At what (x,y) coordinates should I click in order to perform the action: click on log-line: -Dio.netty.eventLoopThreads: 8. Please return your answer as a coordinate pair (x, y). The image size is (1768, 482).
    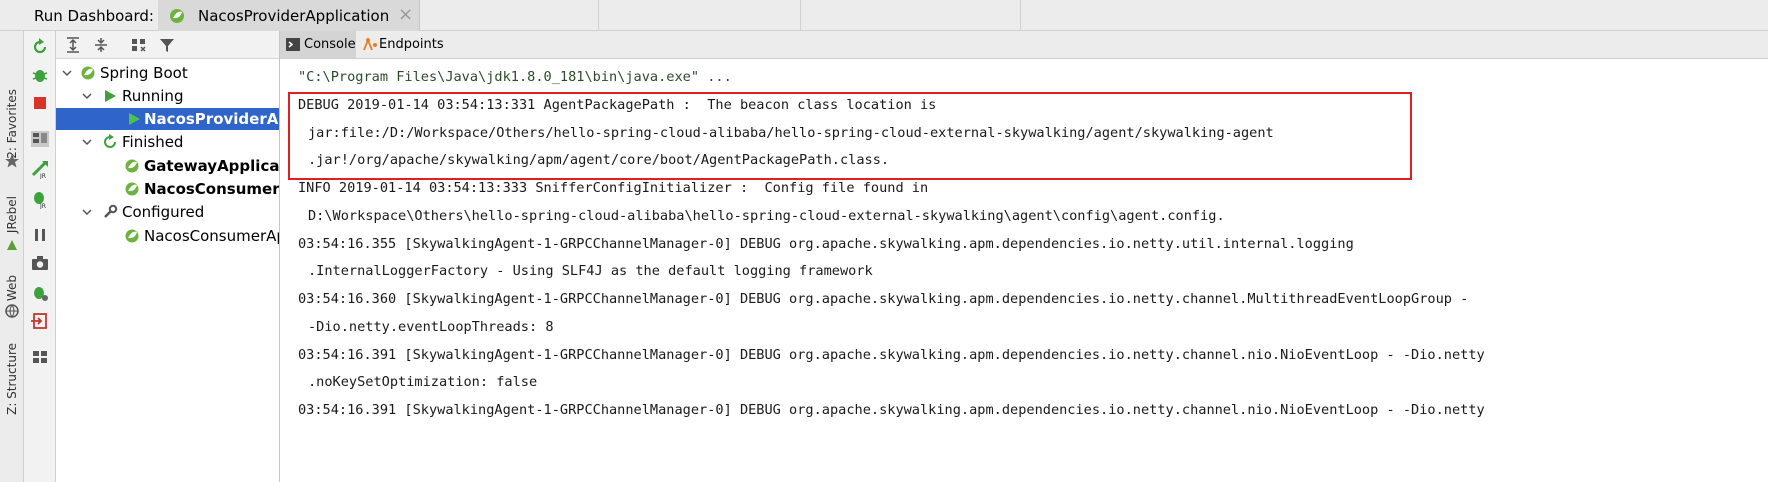
    Looking at the image, I should click on (431, 327).